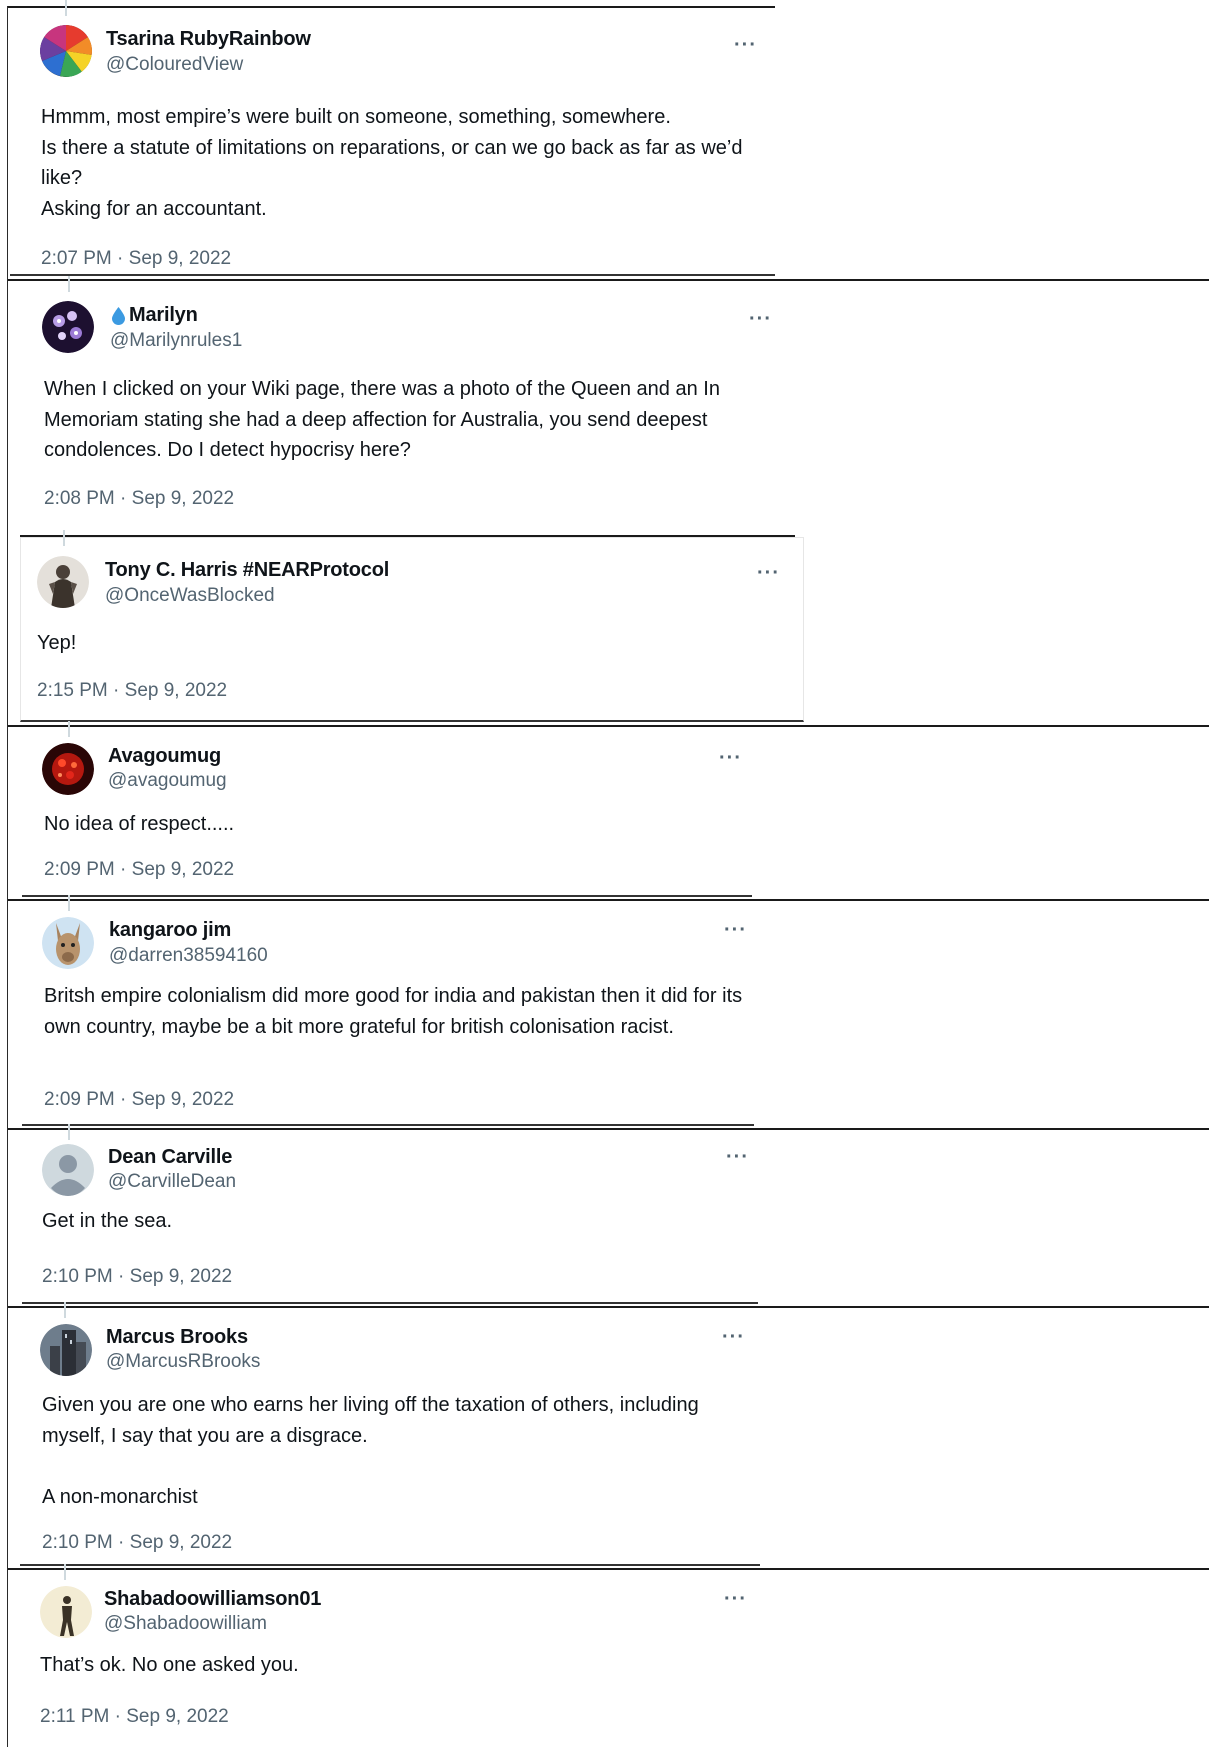  I want to click on display-name-text: Avagoumug, so click(165, 756).